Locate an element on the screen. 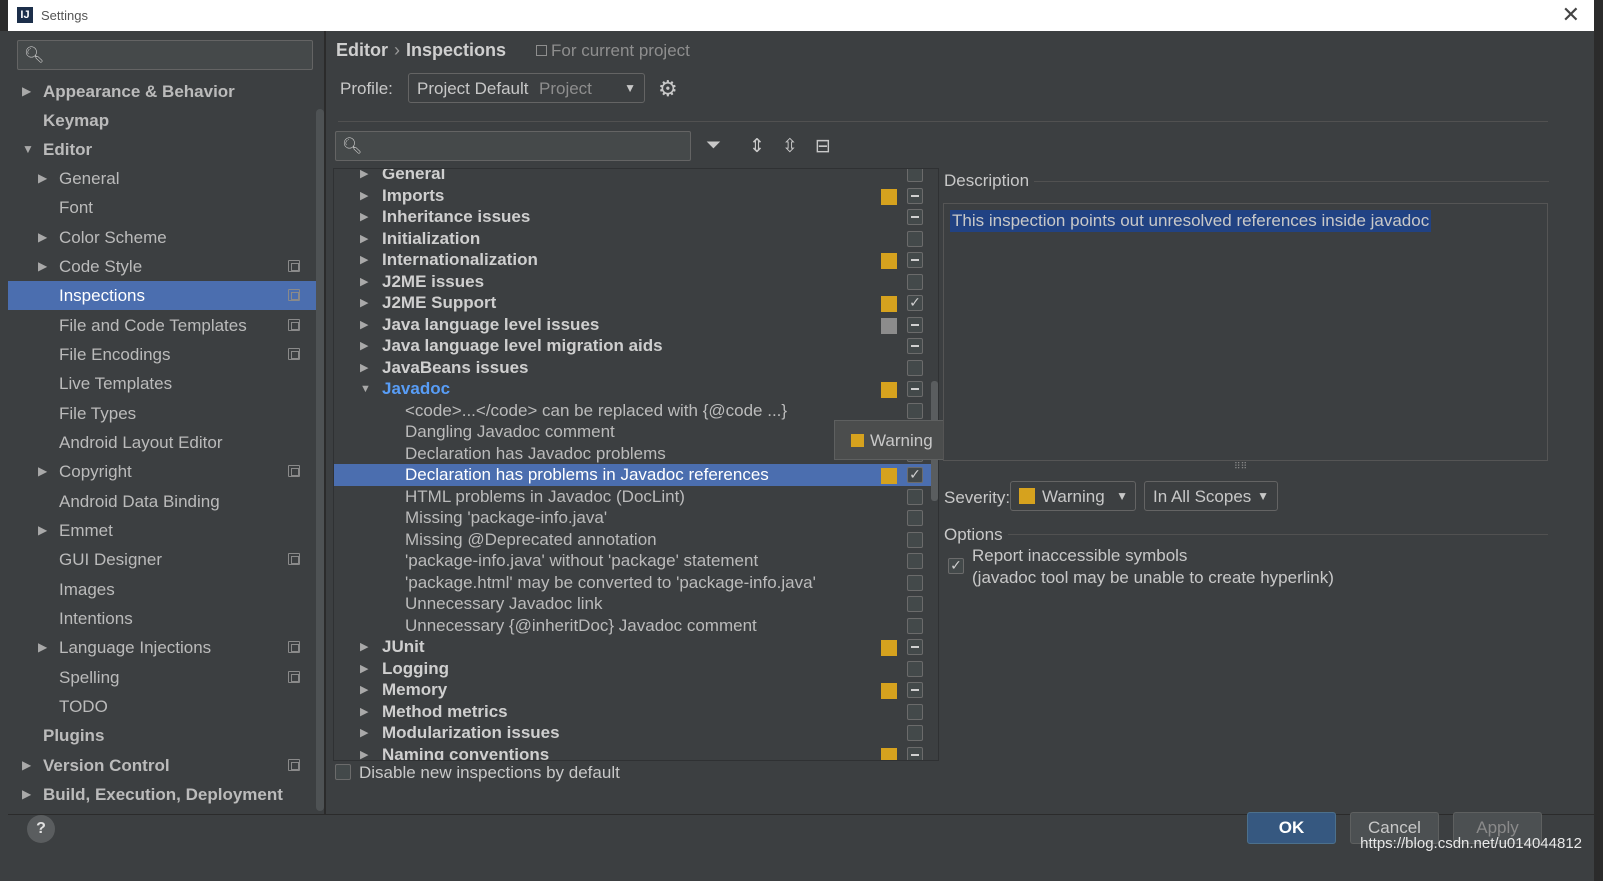 This screenshot has height=881, width=1603. sidebar-item: Live Templates is located at coordinates (166, 383).